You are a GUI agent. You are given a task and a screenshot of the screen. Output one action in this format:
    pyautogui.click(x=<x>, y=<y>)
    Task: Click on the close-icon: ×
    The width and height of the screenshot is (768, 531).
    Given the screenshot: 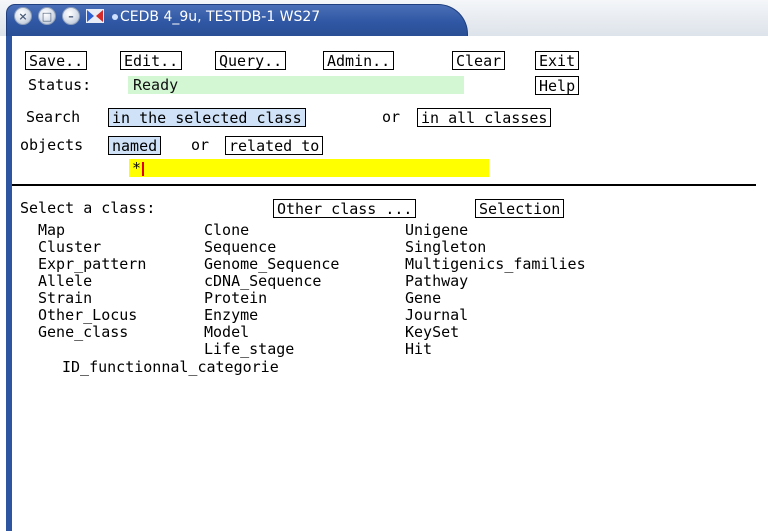 What is the action you would take?
    pyautogui.click(x=23, y=16)
    